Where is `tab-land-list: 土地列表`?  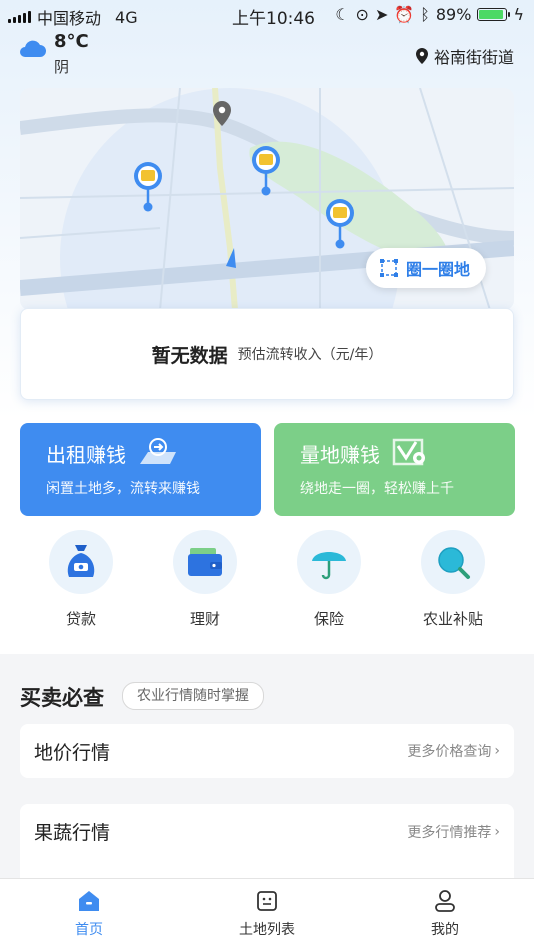
tab-land-list: 土地列表 is located at coordinates (267, 913).